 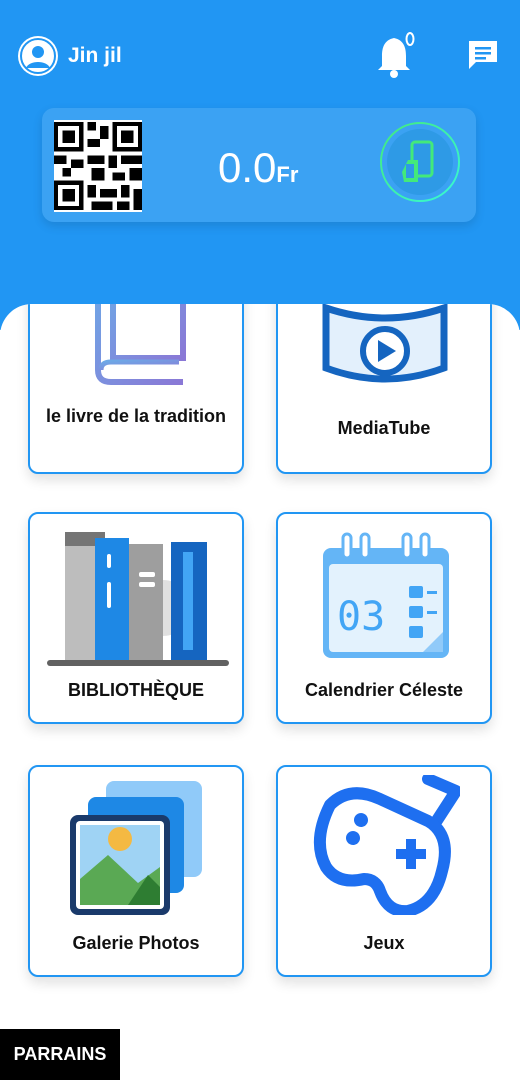 What do you see at coordinates (397, 55) in the screenshot?
I see `bell-icon` at bounding box center [397, 55].